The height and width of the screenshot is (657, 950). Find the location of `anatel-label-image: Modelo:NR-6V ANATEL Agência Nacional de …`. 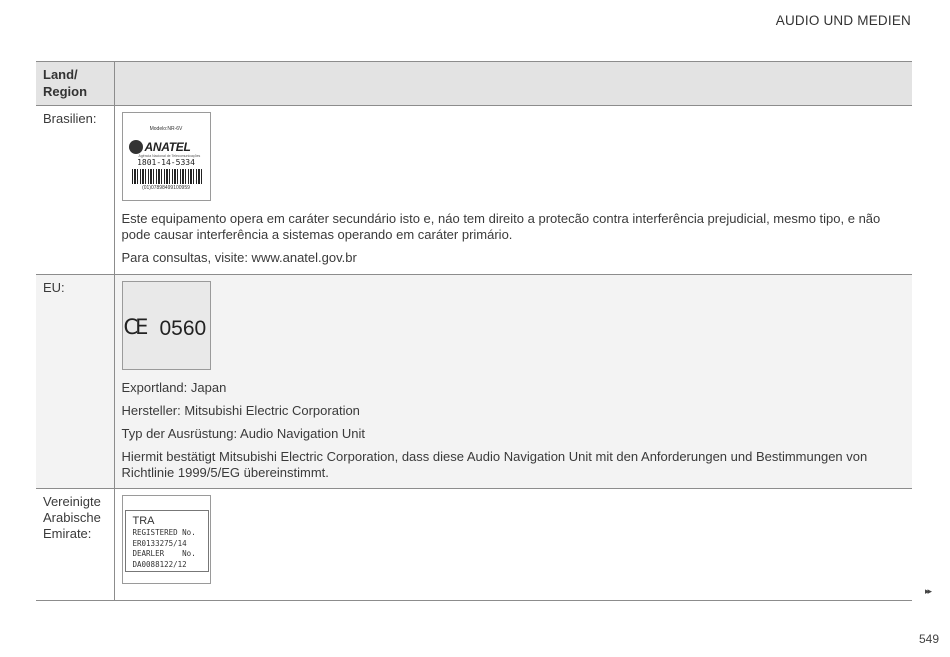

anatel-label-image: Modelo:NR-6V ANATEL Agência Nacional de … is located at coordinates (166, 156).